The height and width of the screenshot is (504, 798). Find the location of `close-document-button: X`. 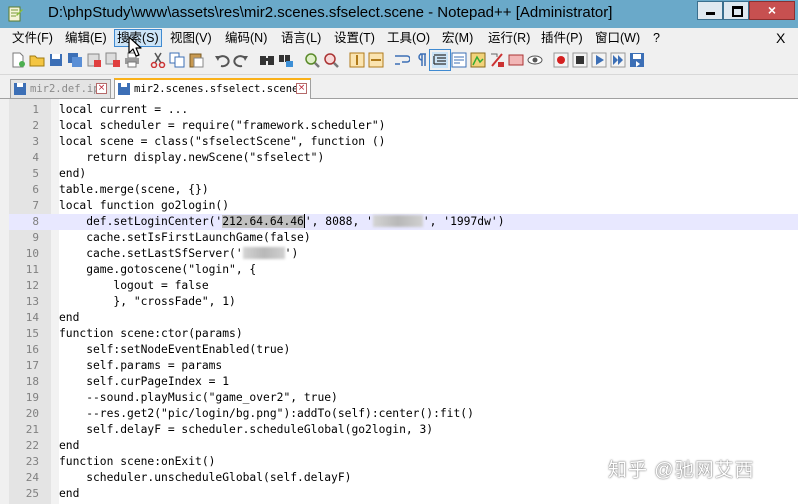

close-document-button: X is located at coordinates (780, 38).